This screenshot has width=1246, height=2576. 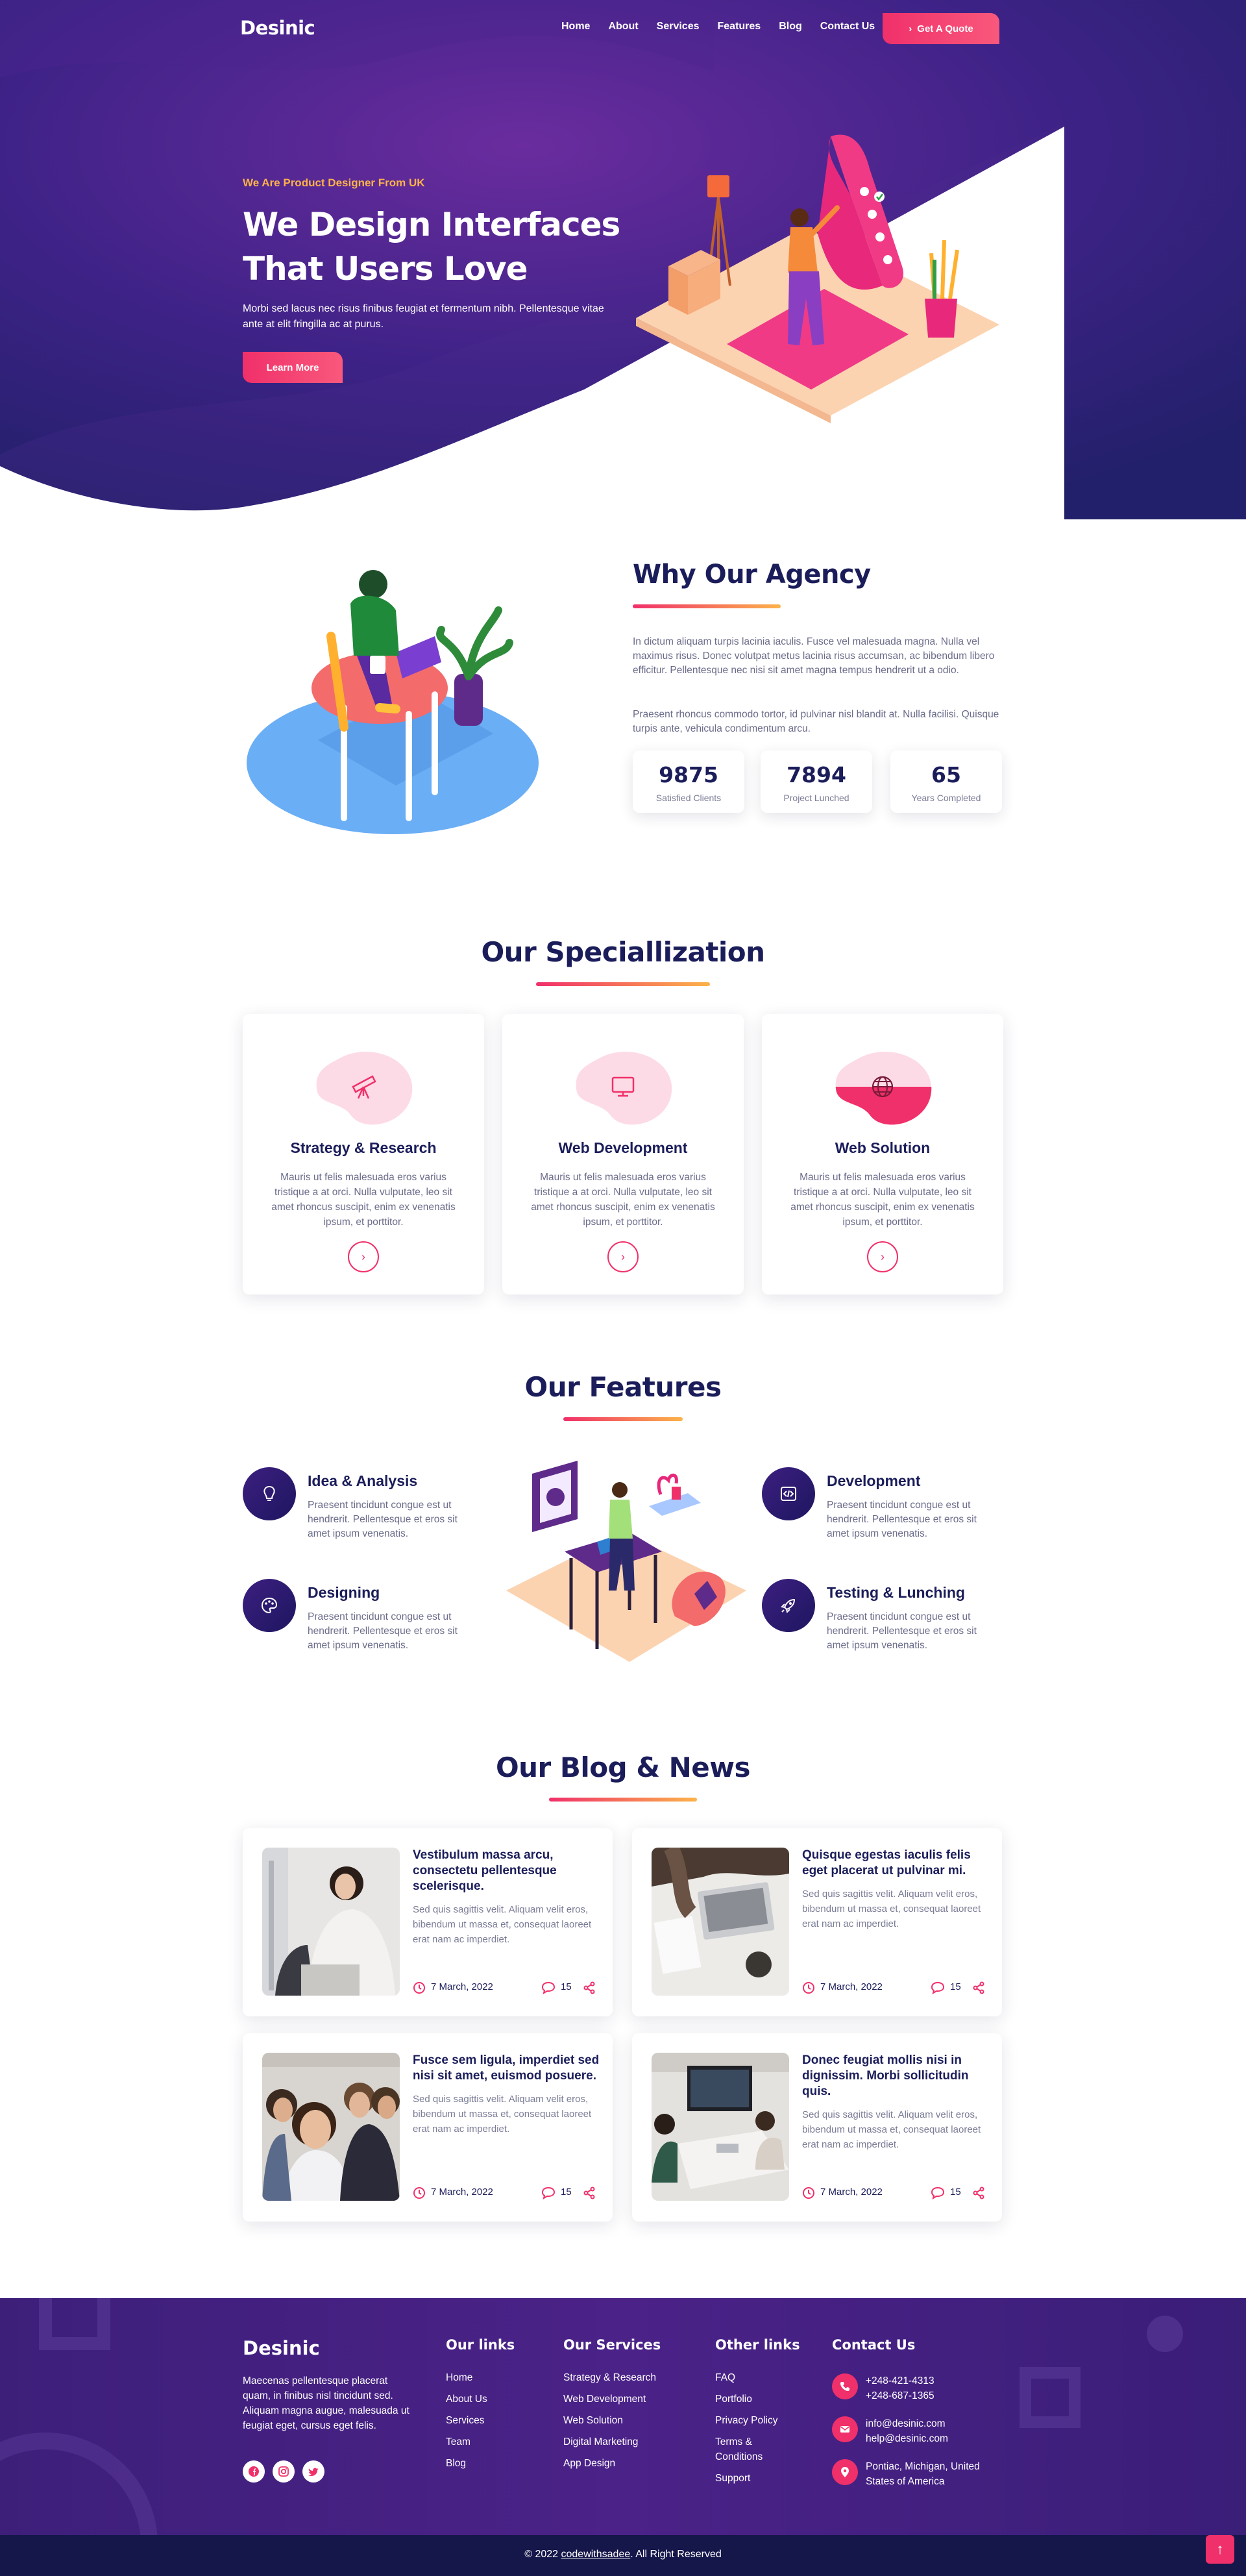 What do you see at coordinates (757, 2399) in the screenshot?
I see `footer-link-portfolio: Portfolio` at bounding box center [757, 2399].